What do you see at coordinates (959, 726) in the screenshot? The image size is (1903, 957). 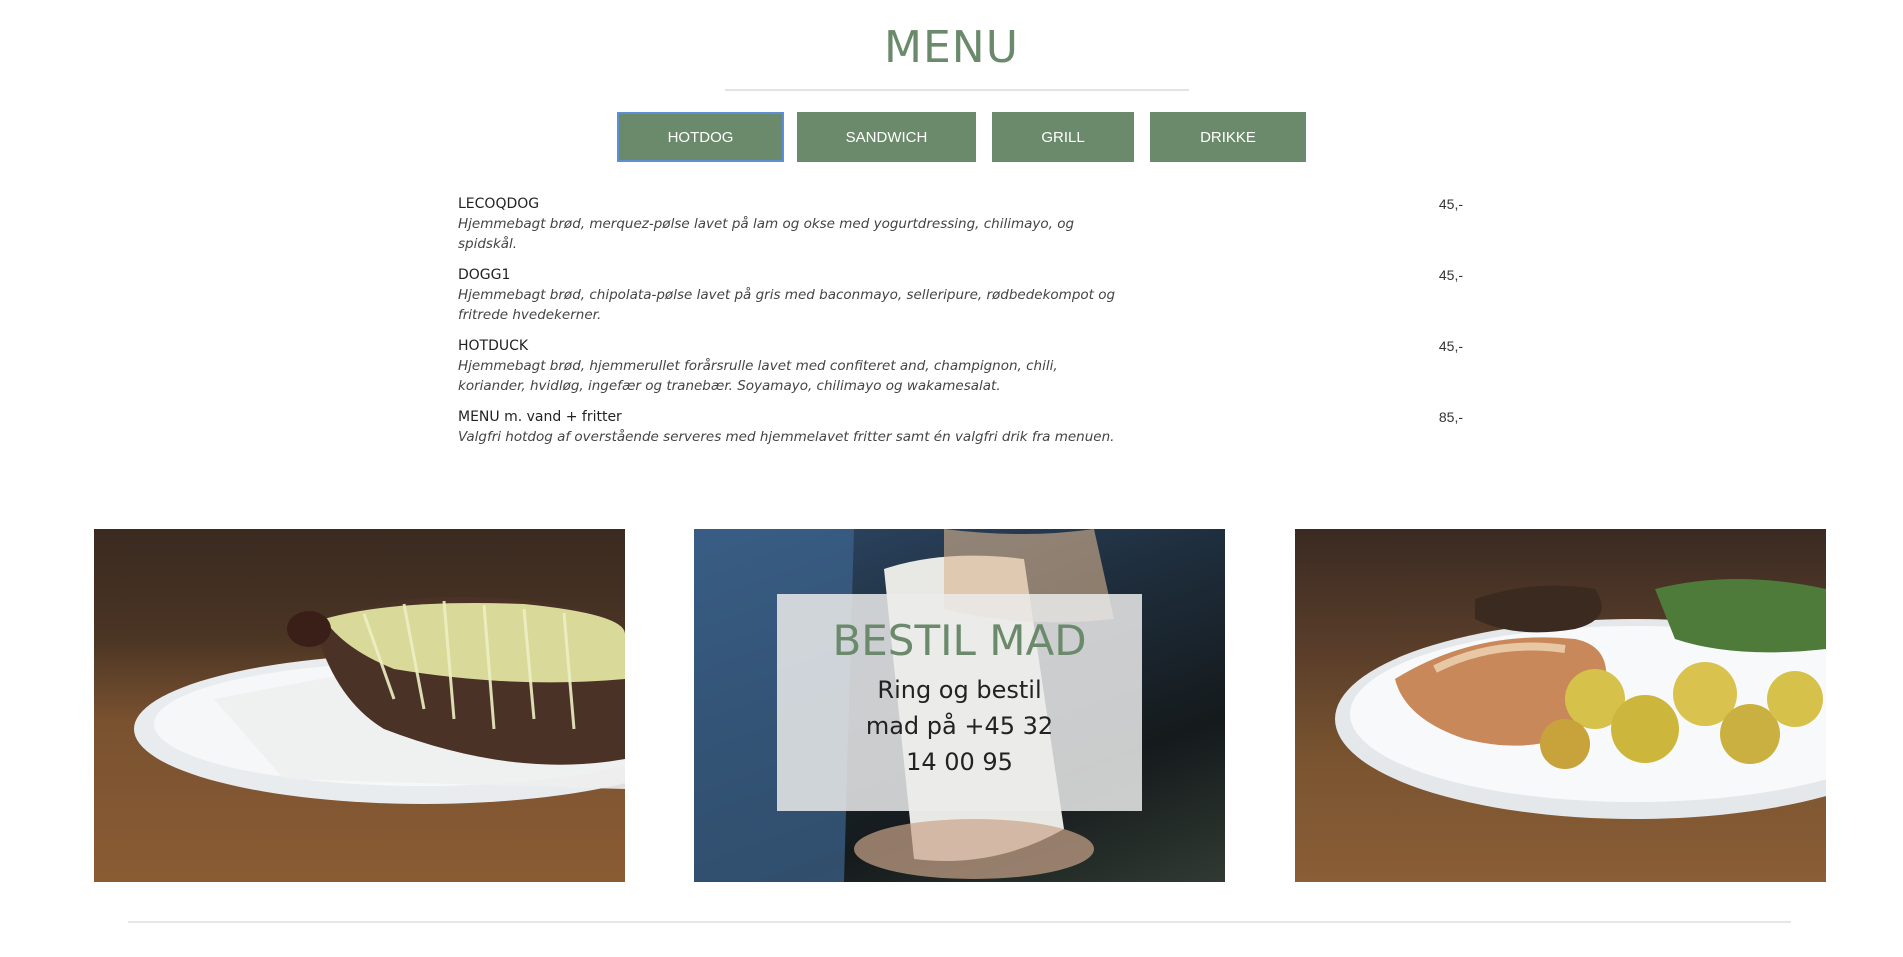 I see `promo-phone-text: Ring og bestil mad på +45 32 14 00 95` at bounding box center [959, 726].